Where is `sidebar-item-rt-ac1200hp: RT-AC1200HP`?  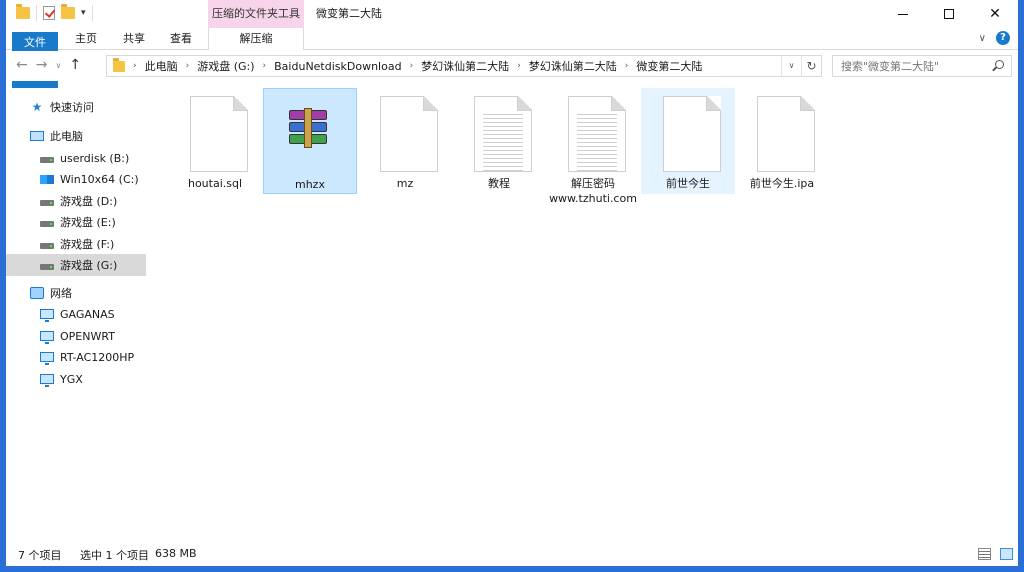
sidebar-item-rt-ac1200hp: RT-AC1200HP is located at coordinates (76, 357).